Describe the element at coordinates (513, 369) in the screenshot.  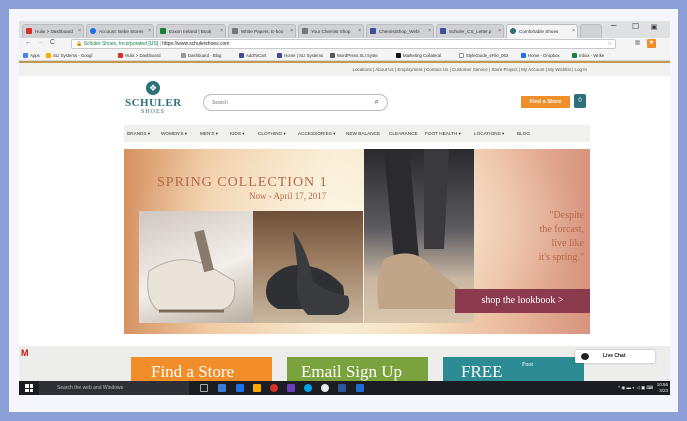
I see `promo-free: FREE Foot` at that location.